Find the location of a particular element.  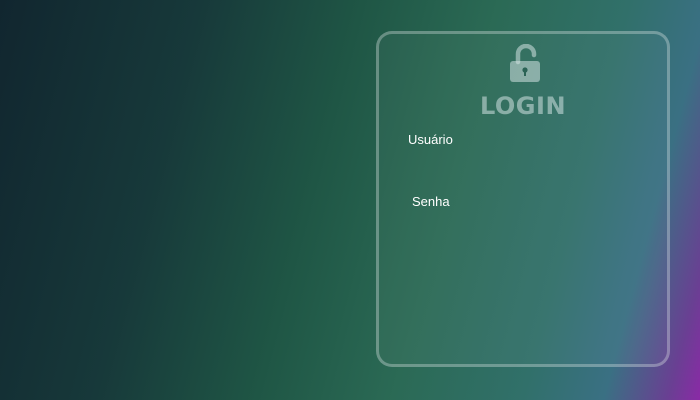

username-input is located at coordinates (523, 163).